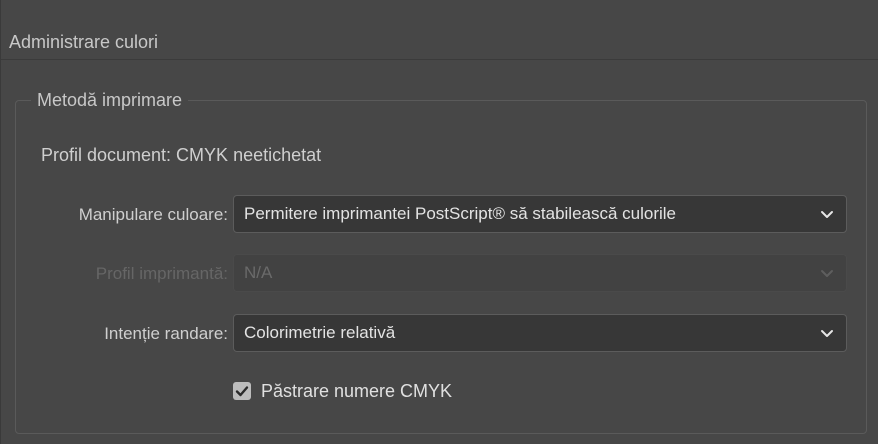 This screenshot has height=444, width=878. What do you see at coordinates (181, 155) in the screenshot?
I see `document-profile-text: Profil document: CMYK neetichetat` at bounding box center [181, 155].